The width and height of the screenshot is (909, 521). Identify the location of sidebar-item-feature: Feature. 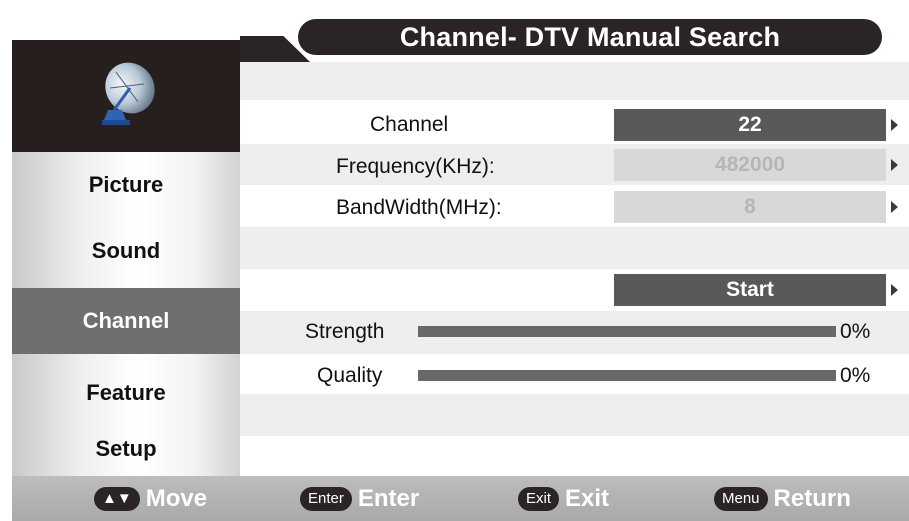
(126, 393).